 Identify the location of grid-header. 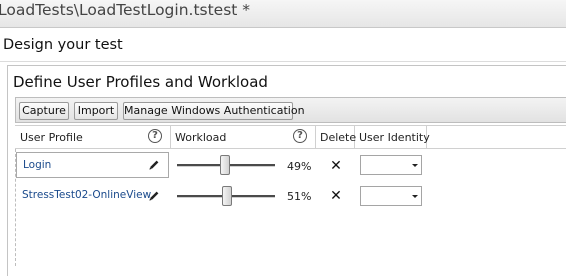
(290, 137).